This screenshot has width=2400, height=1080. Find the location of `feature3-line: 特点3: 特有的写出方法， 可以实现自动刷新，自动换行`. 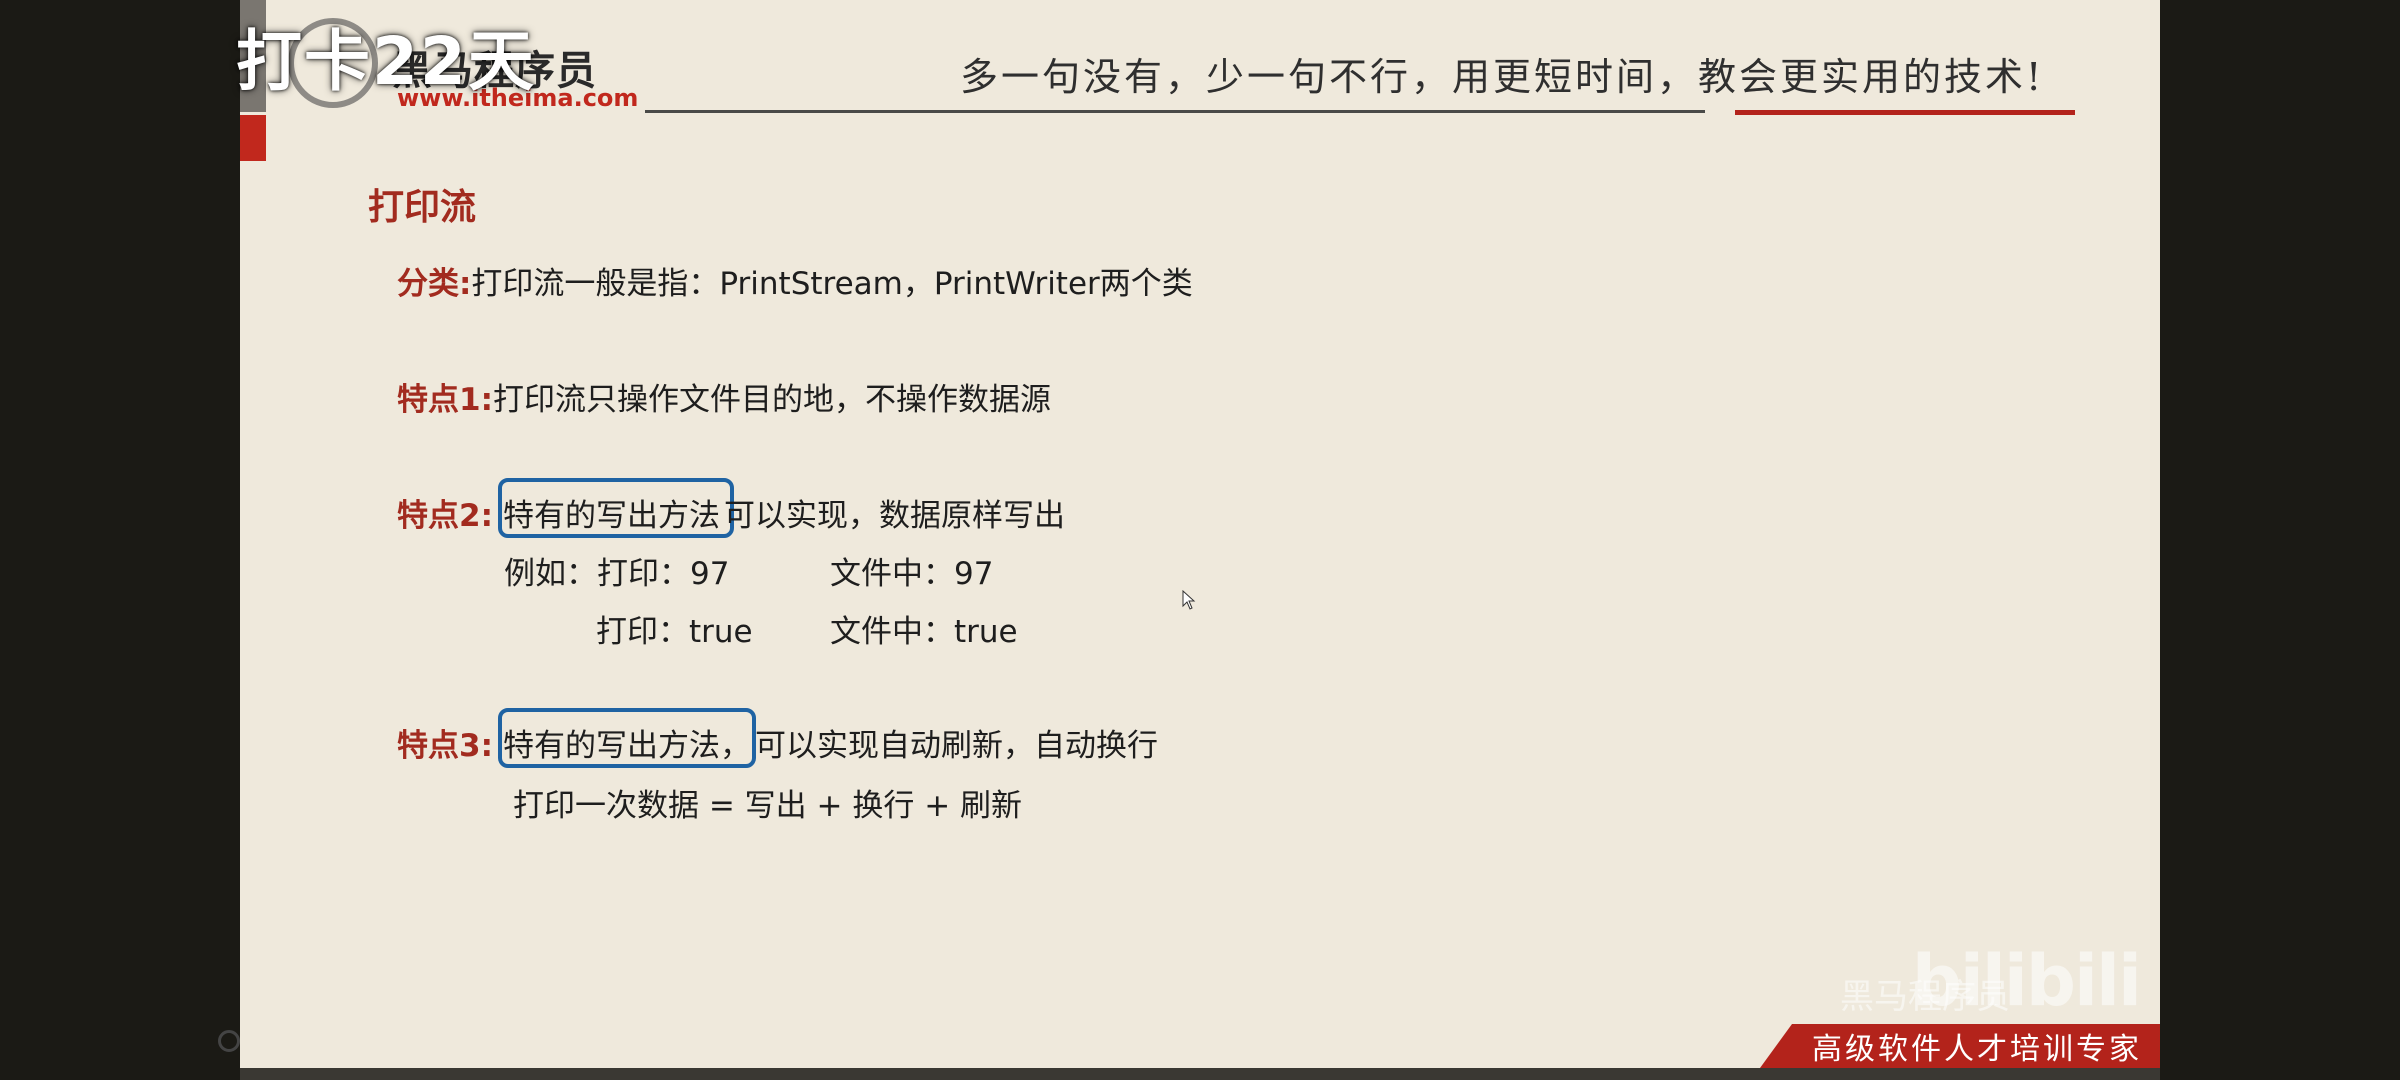

feature3-line: 特点3: 特有的写出方法， 可以实现自动刷新，自动换行 is located at coordinates (777, 742).